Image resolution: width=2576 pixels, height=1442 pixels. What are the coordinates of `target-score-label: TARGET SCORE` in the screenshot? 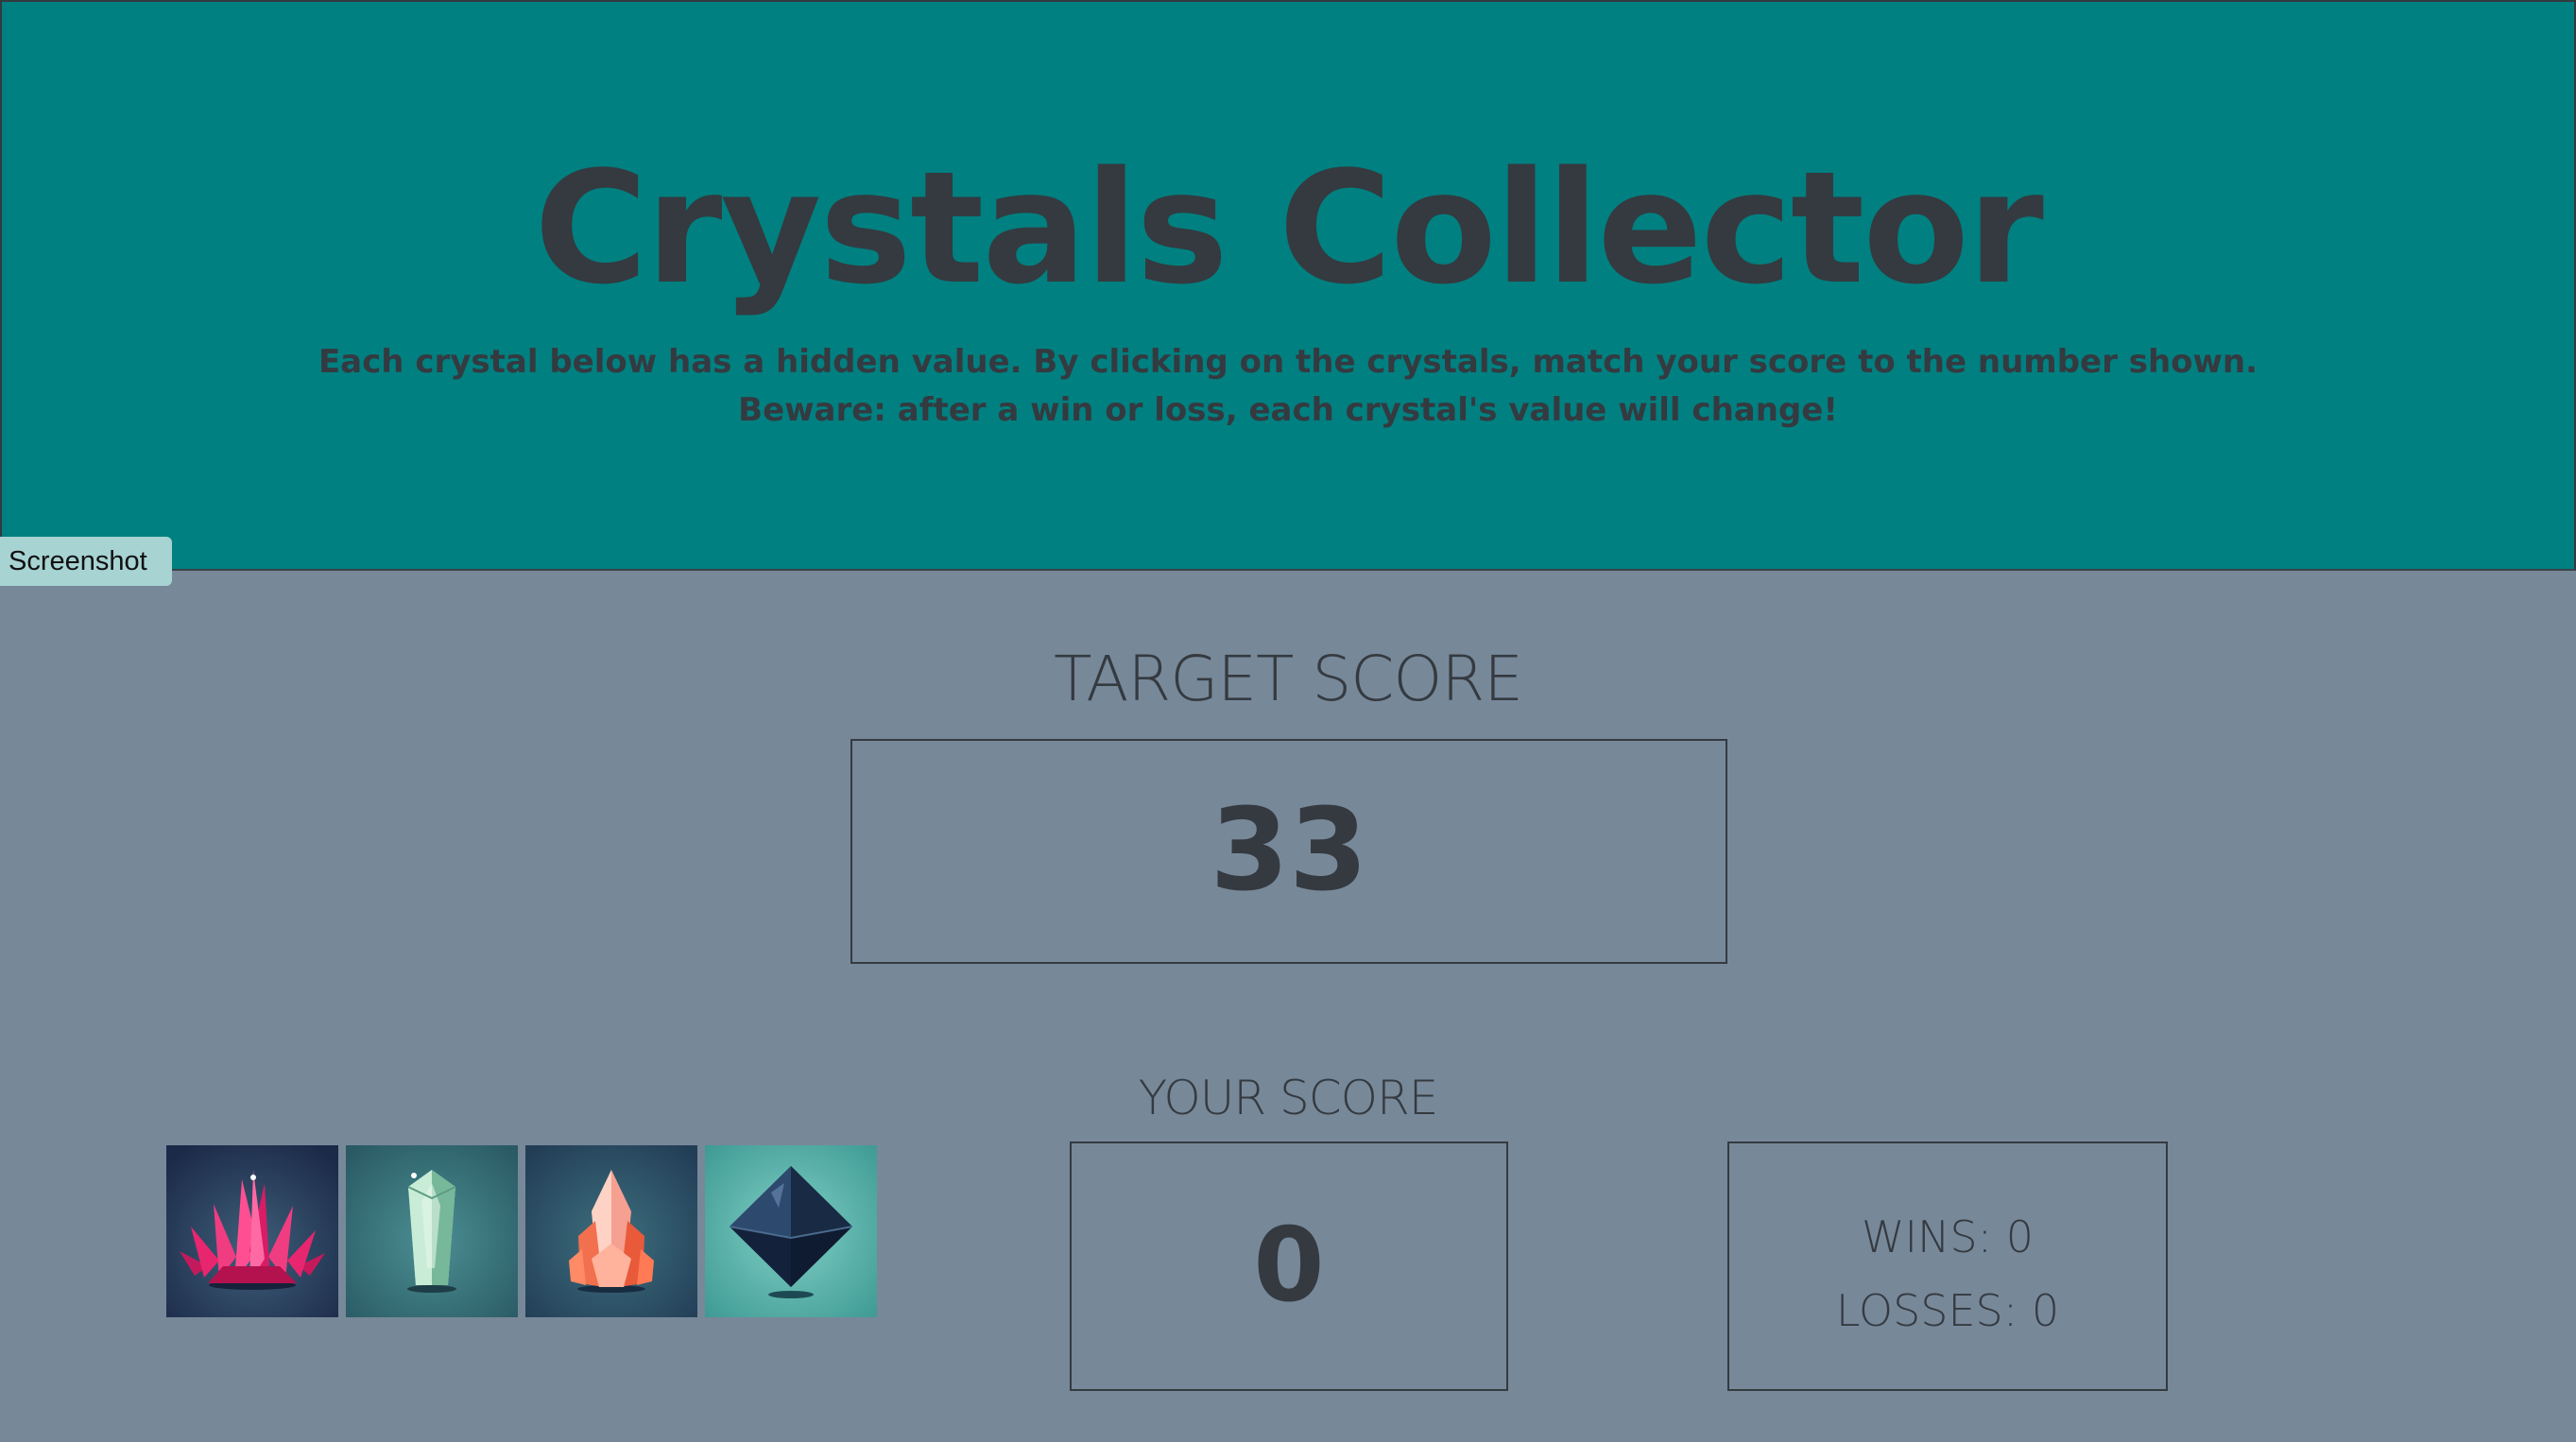 It's located at (1288, 679).